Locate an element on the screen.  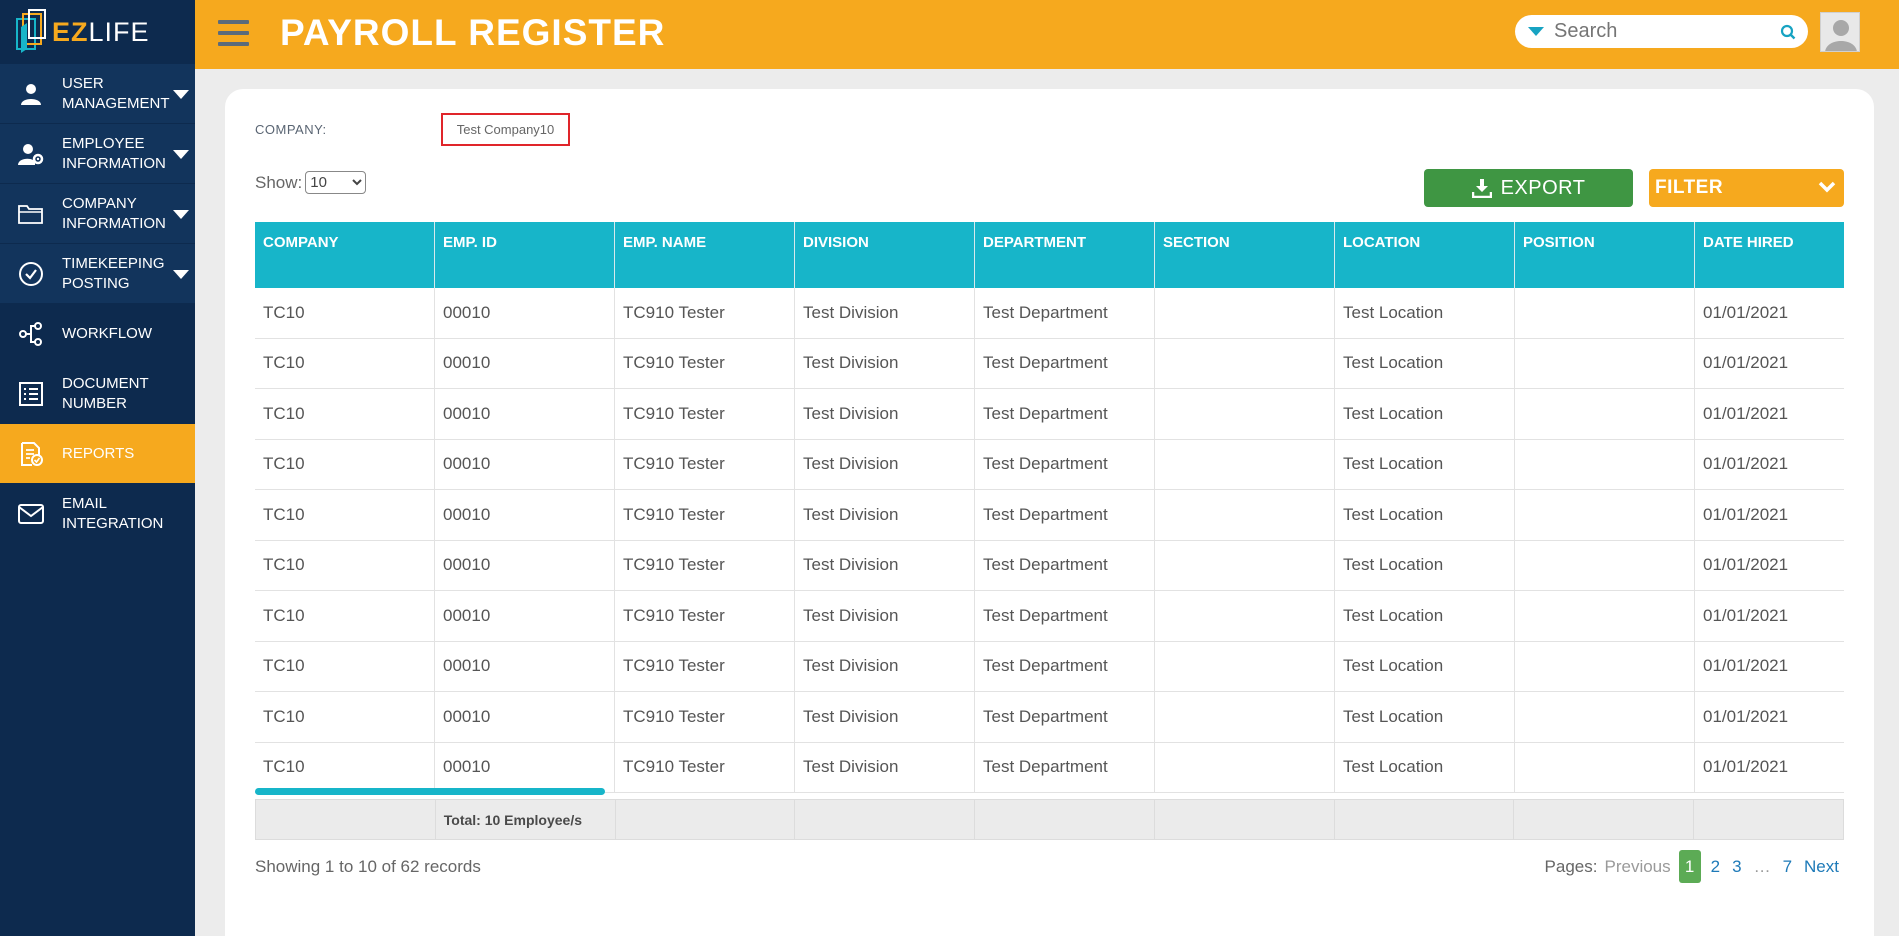
column-header-section: SECTION is located at coordinates (1245, 255).